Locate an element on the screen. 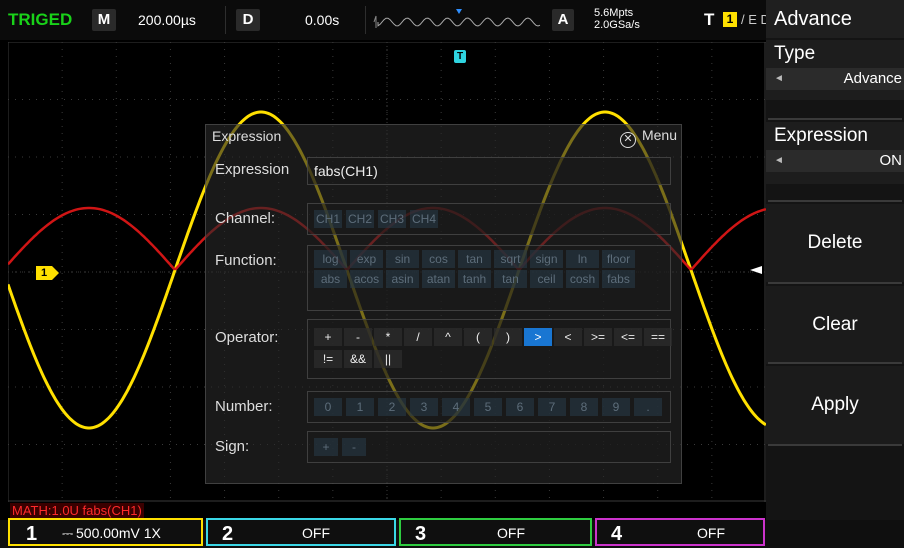 This screenshot has width=904, height=548. function-key: floor is located at coordinates (618, 259).